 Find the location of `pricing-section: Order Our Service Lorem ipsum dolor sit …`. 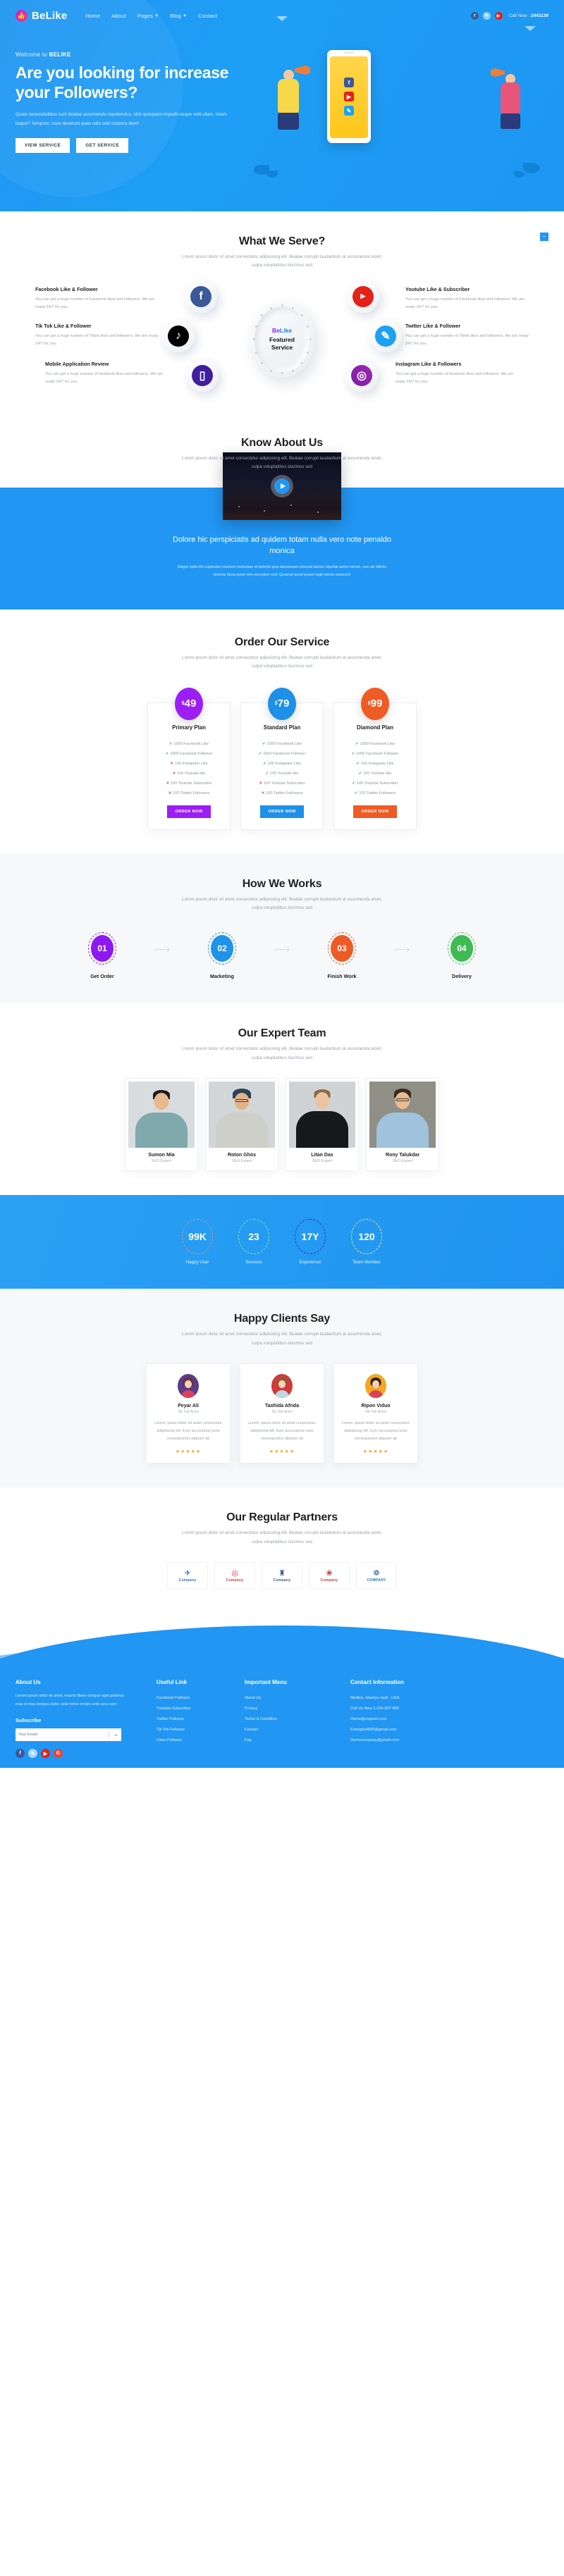

pricing-section: Order Our Service Lorem ipsum dolor sit … is located at coordinates (282, 731).